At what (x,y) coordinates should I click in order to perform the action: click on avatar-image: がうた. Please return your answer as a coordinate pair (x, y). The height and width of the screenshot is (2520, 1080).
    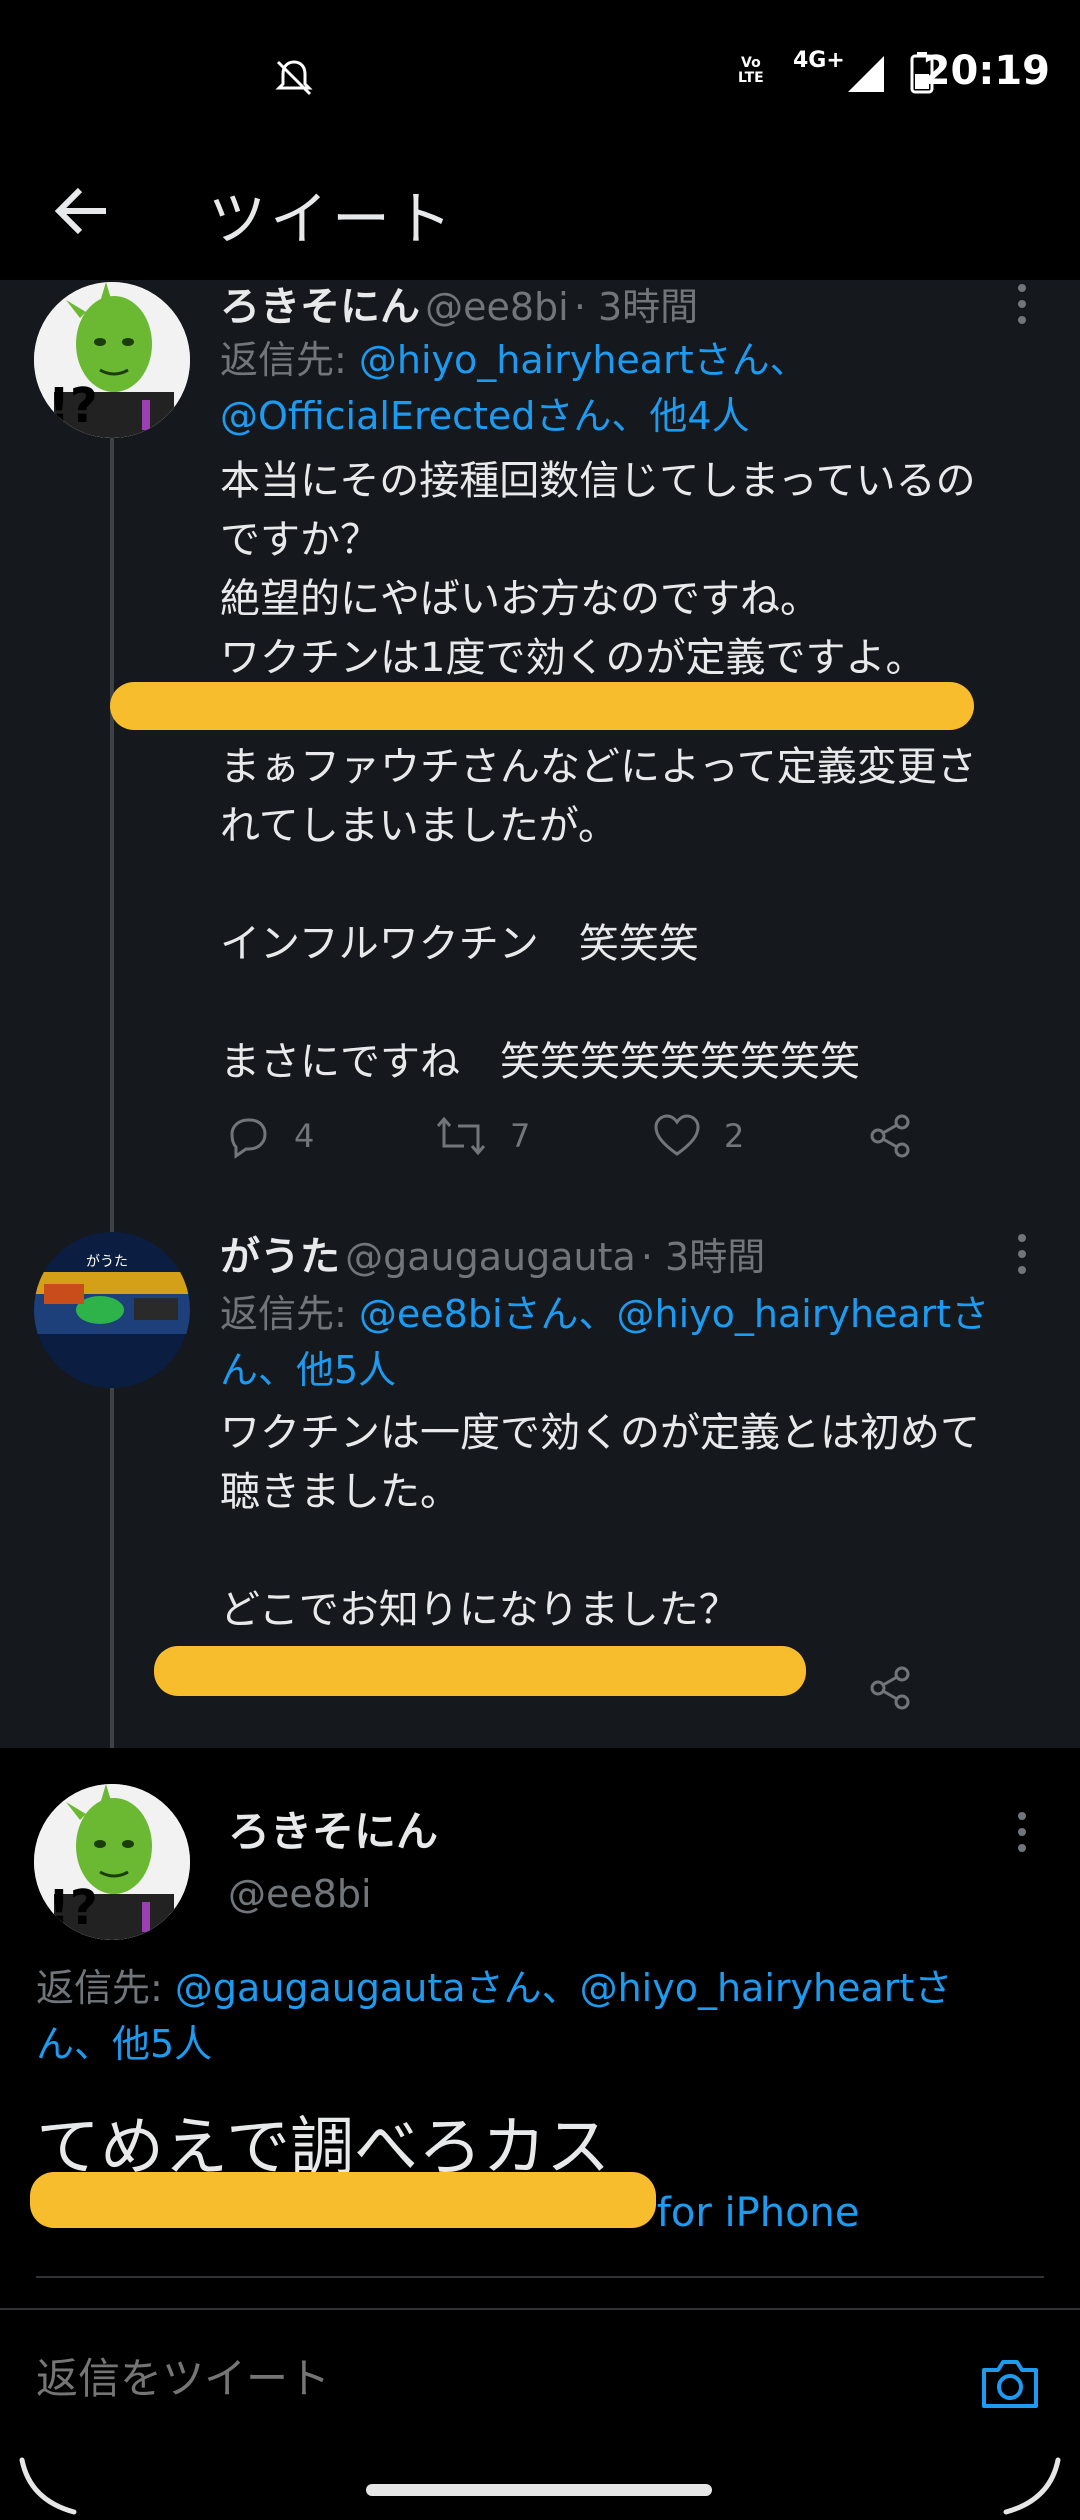
    Looking at the image, I should click on (112, 1310).